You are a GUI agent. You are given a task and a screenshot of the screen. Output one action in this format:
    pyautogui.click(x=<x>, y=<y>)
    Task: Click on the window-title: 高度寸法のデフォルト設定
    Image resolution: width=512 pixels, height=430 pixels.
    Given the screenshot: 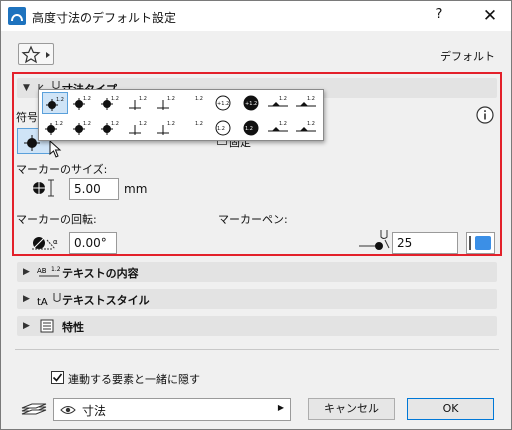 What is the action you would take?
    pyautogui.click(x=104, y=18)
    